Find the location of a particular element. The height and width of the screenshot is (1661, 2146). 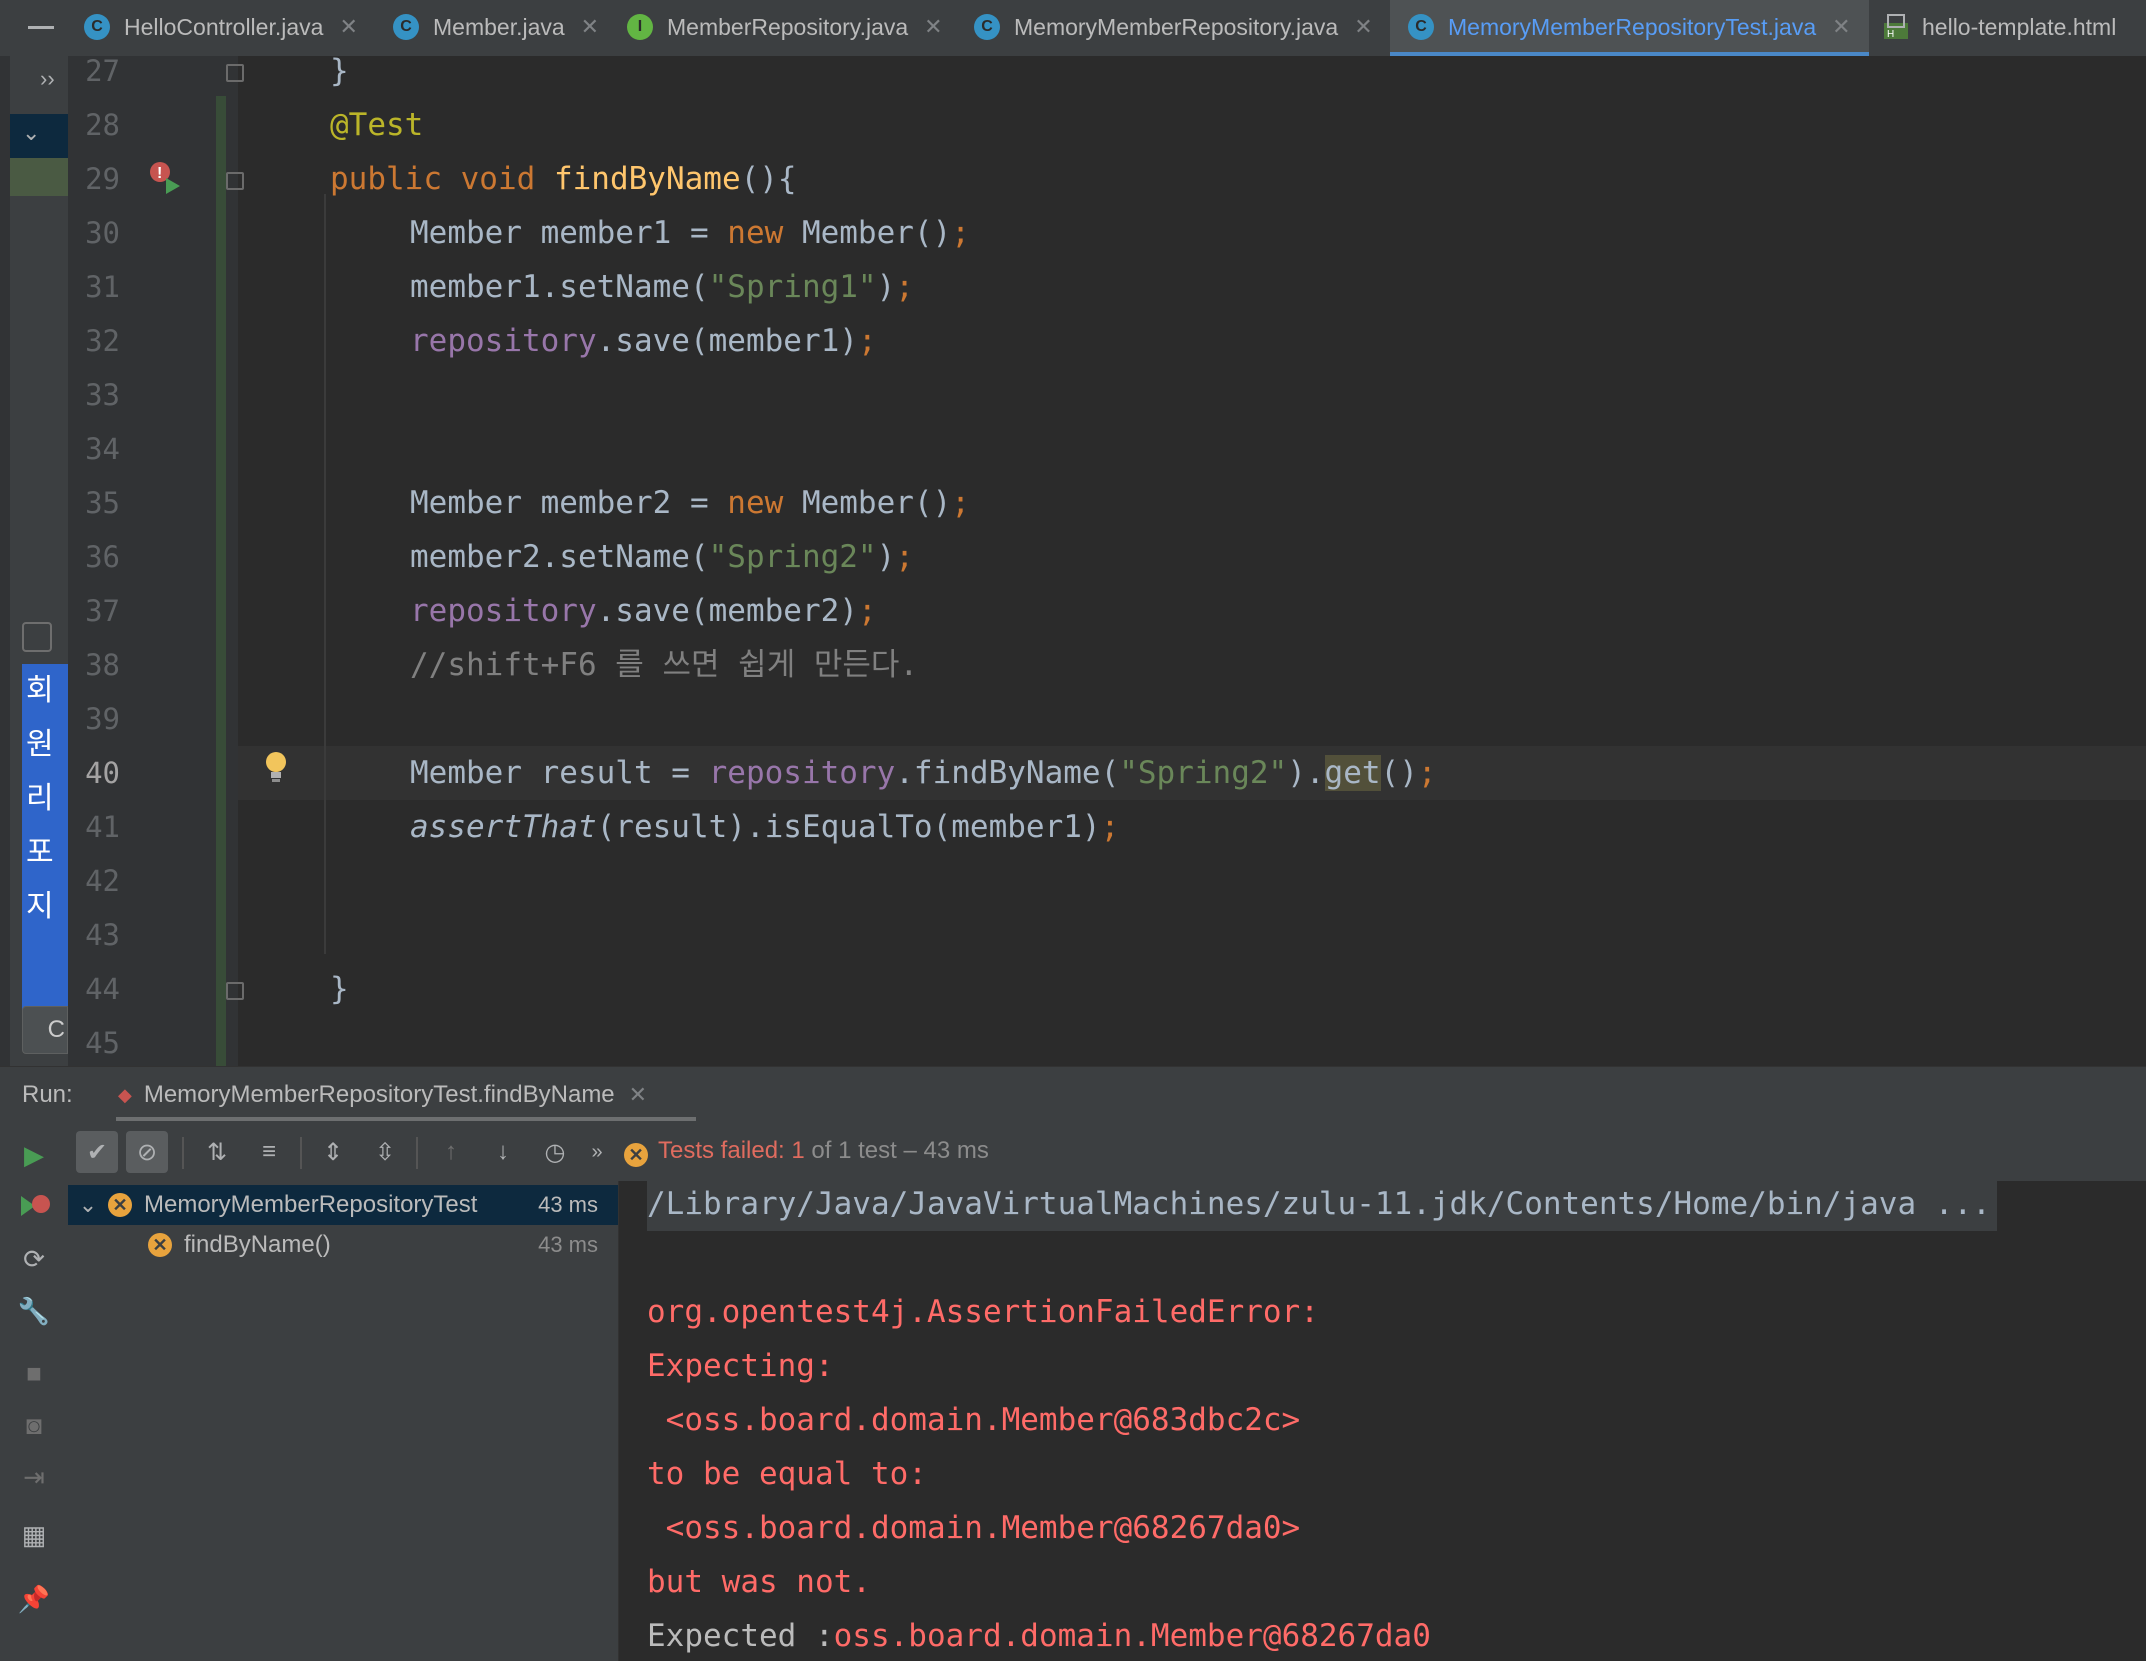

code-line-32: repository.save(member1); is located at coordinates (643, 341).